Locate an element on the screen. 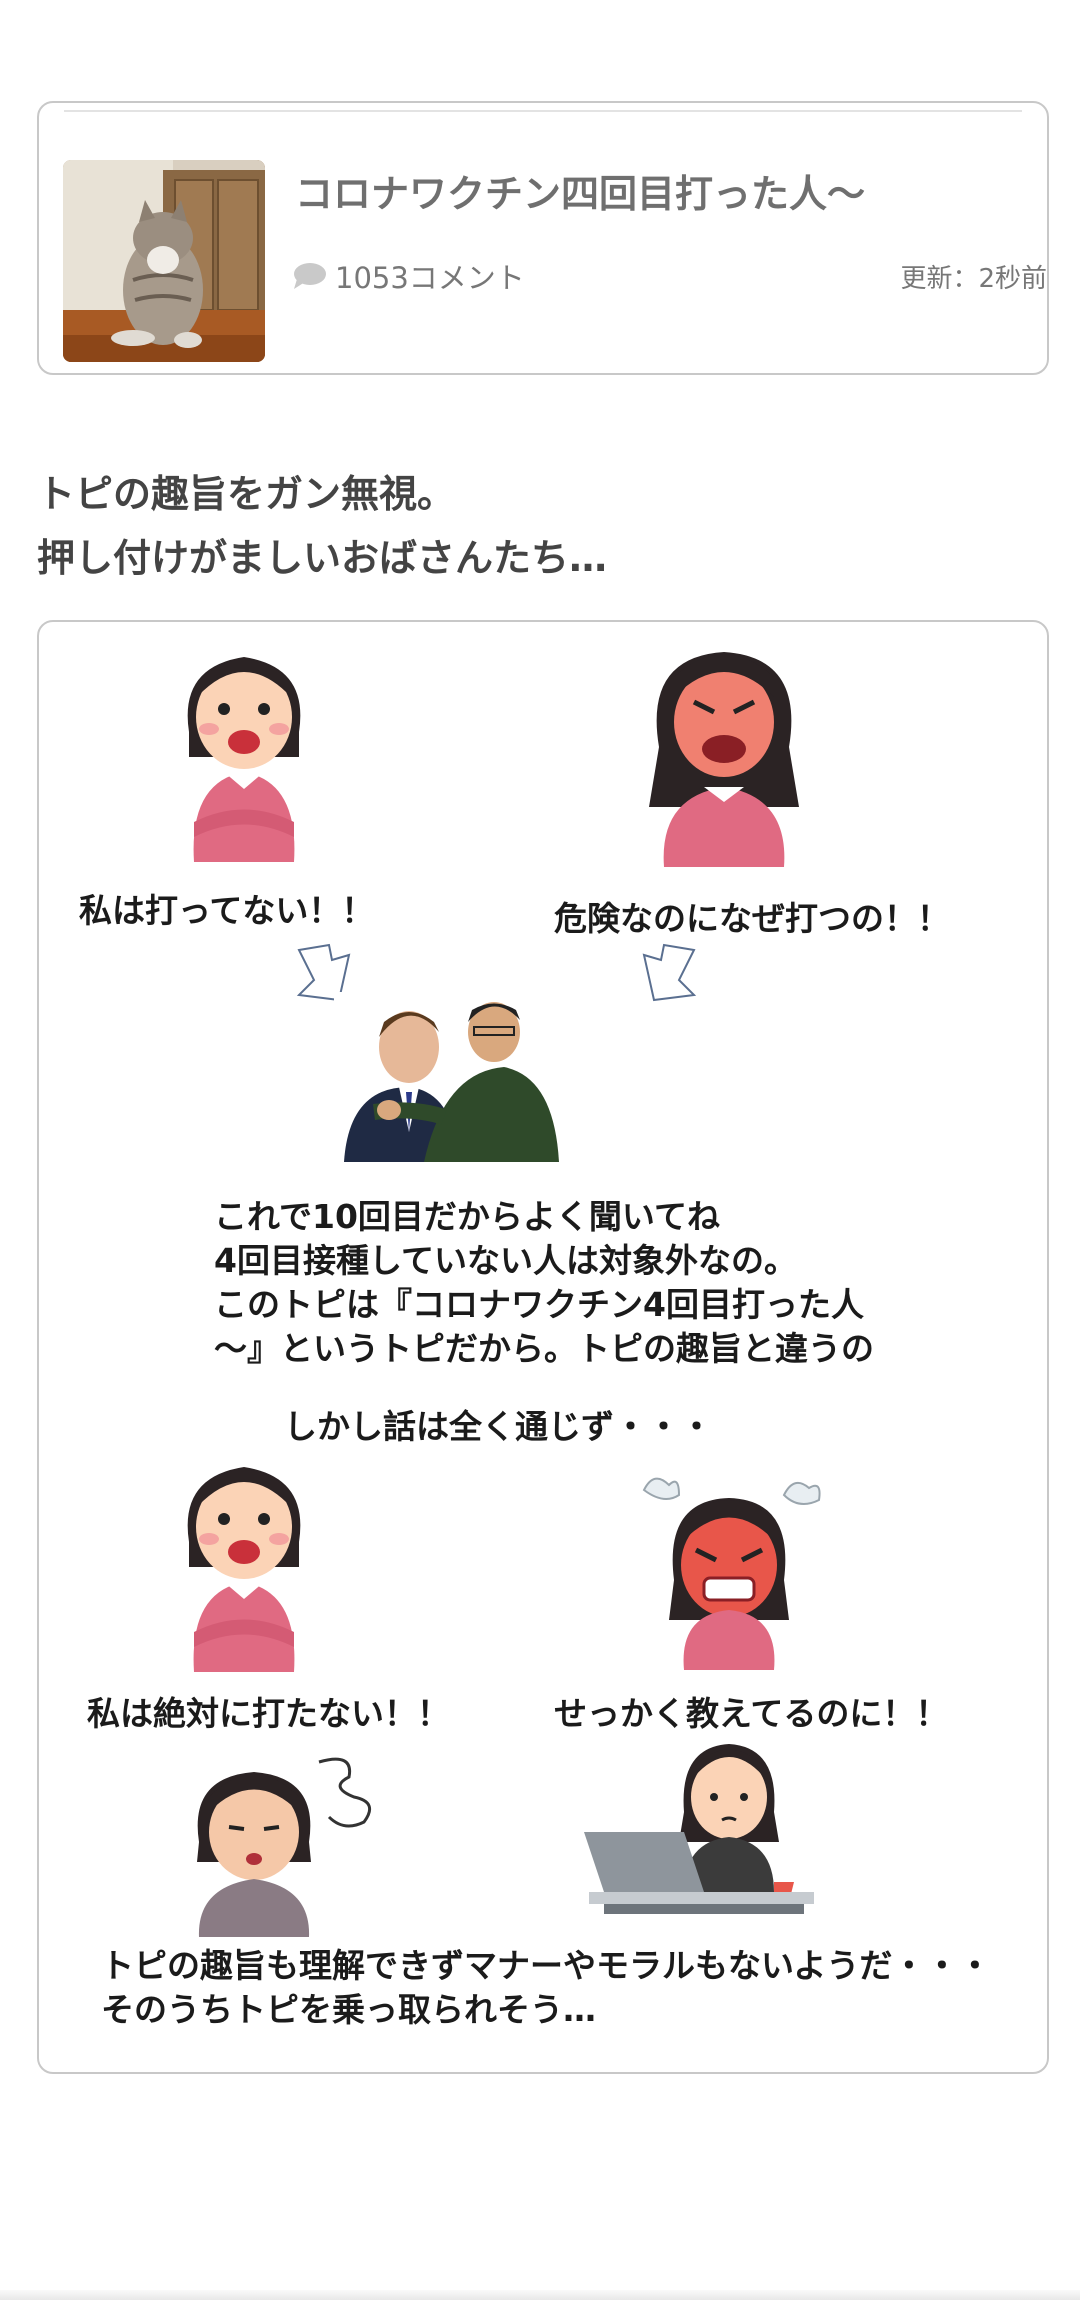 Image resolution: width=1080 pixels, height=2300 pixels. arrow-down-left-icon is located at coordinates (669, 972).